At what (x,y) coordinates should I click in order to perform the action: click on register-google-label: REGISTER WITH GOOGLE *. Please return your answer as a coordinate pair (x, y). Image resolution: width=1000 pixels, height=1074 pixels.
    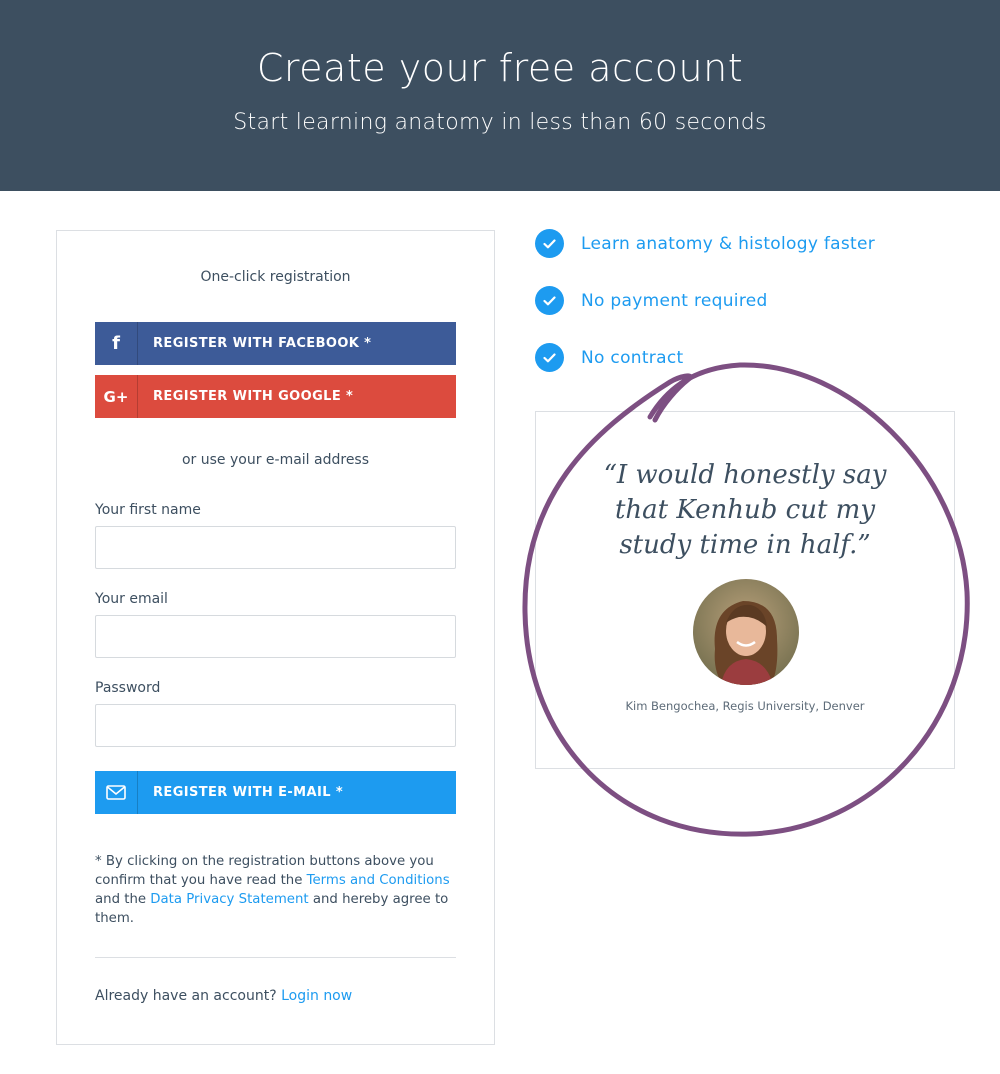
    Looking at the image, I should click on (253, 396).